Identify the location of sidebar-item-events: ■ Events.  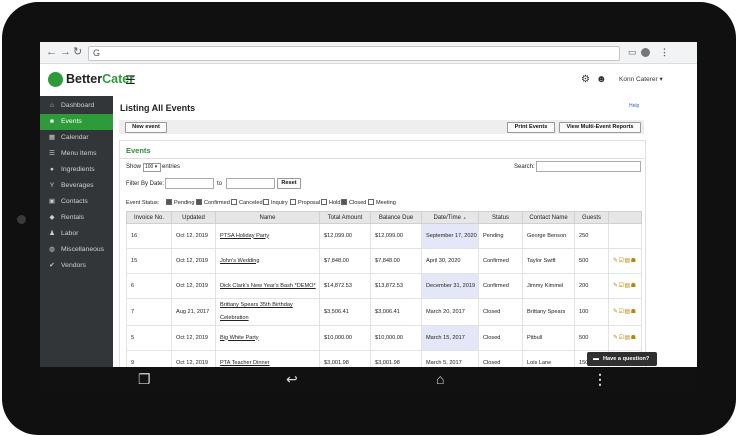
(76, 122).